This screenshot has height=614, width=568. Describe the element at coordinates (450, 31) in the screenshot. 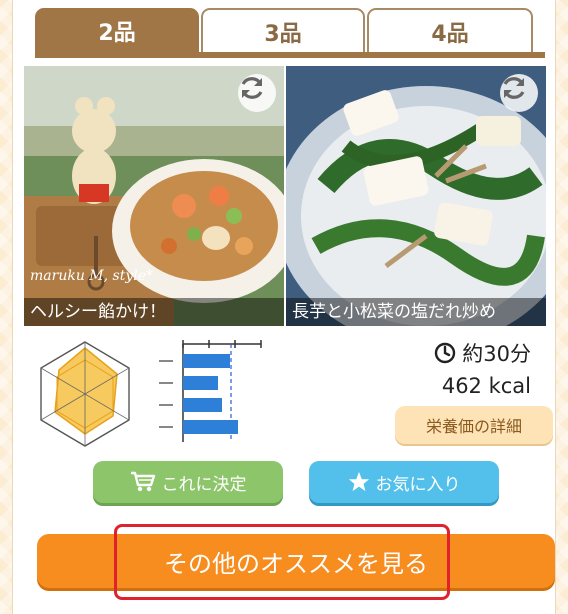

I see `tab-4-dishes: 4品` at that location.